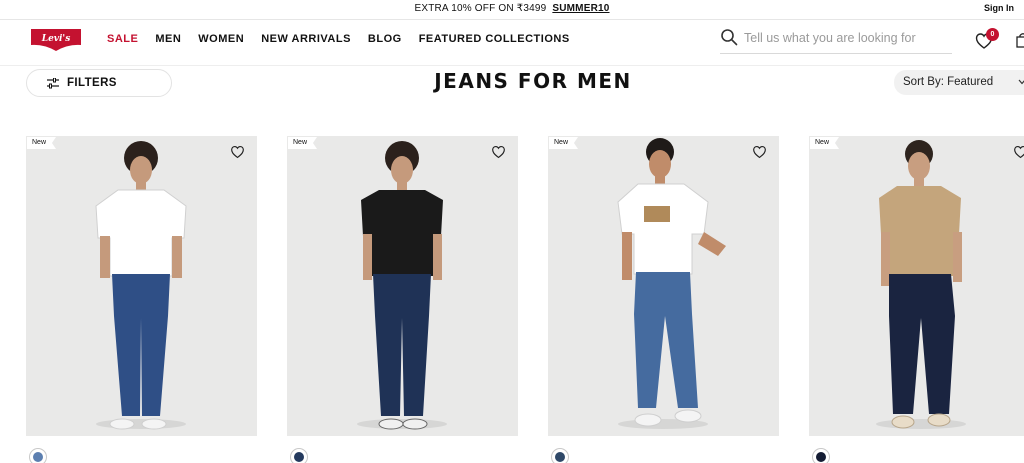 This screenshot has width=1024, height=463. Describe the element at coordinates (494, 39) in the screenshot. I see `nav-item-featured-collections: FEATURED COLLECTIONS` at that location.